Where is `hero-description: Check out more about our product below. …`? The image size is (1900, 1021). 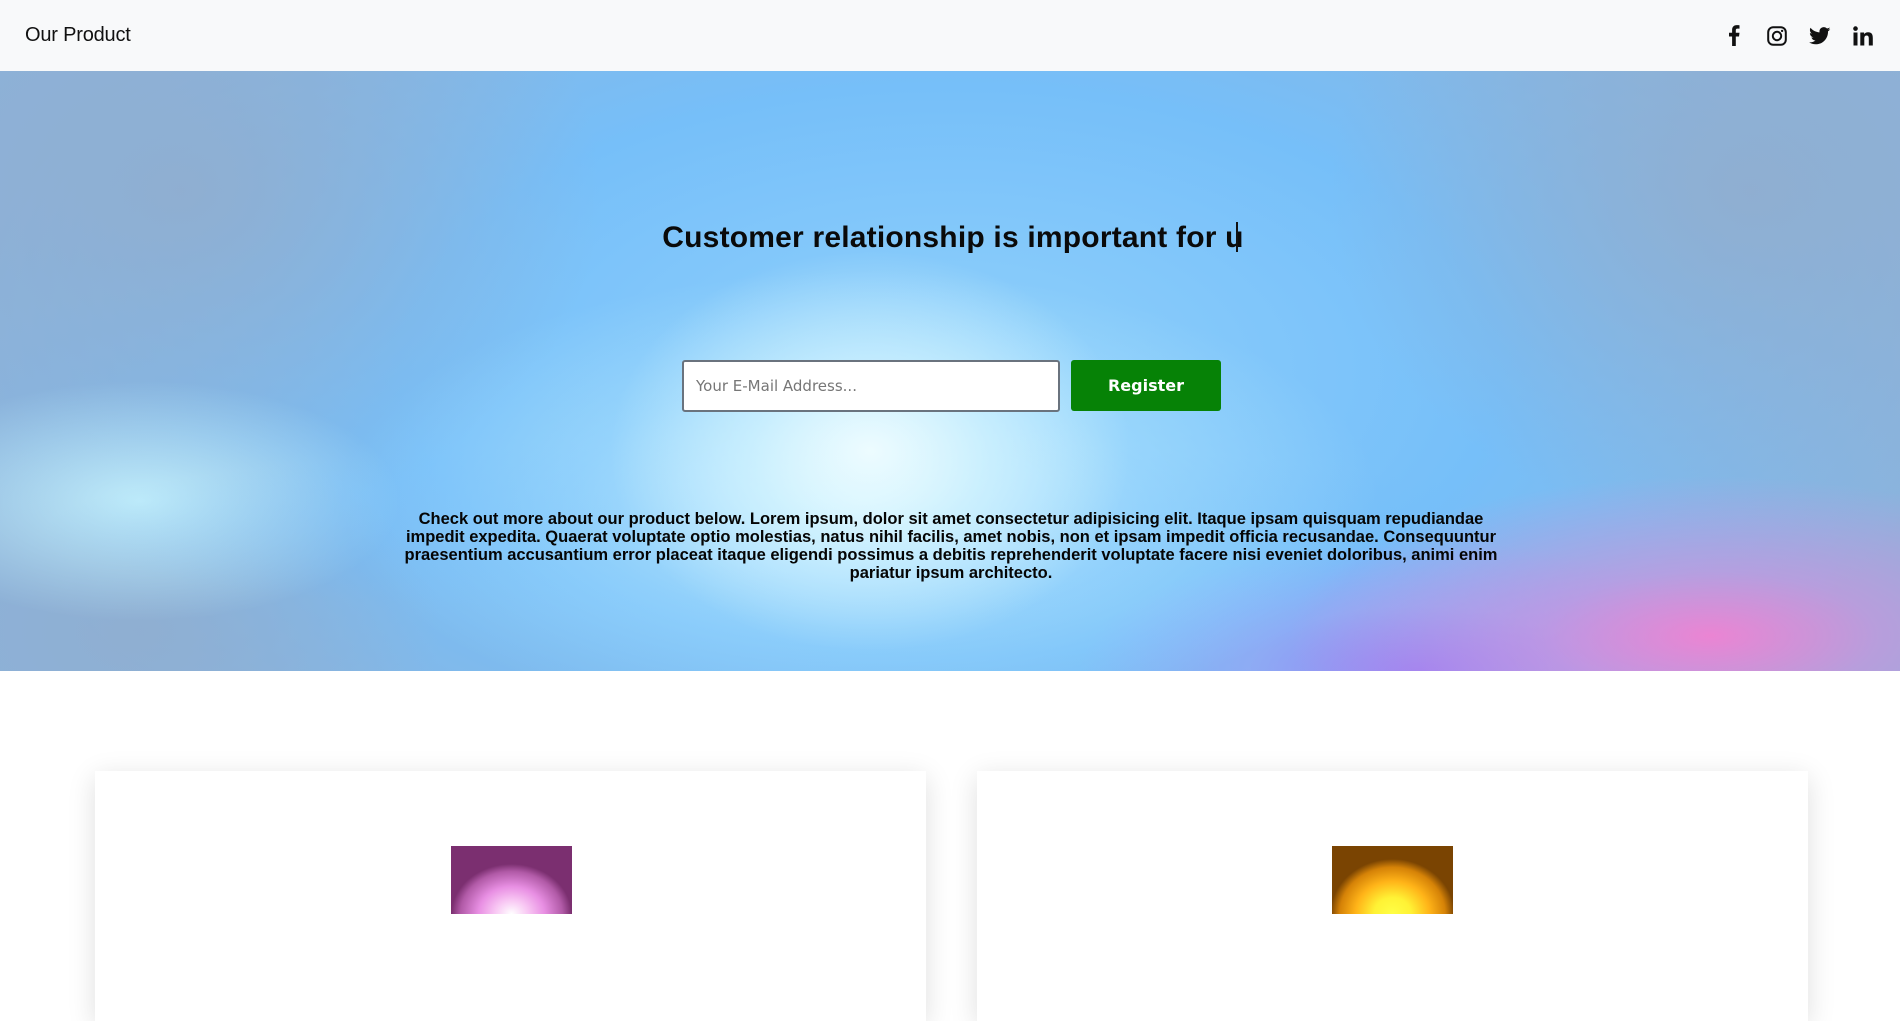 hero-description: Check out more about our product below. … is located at coordinates (951, 546).